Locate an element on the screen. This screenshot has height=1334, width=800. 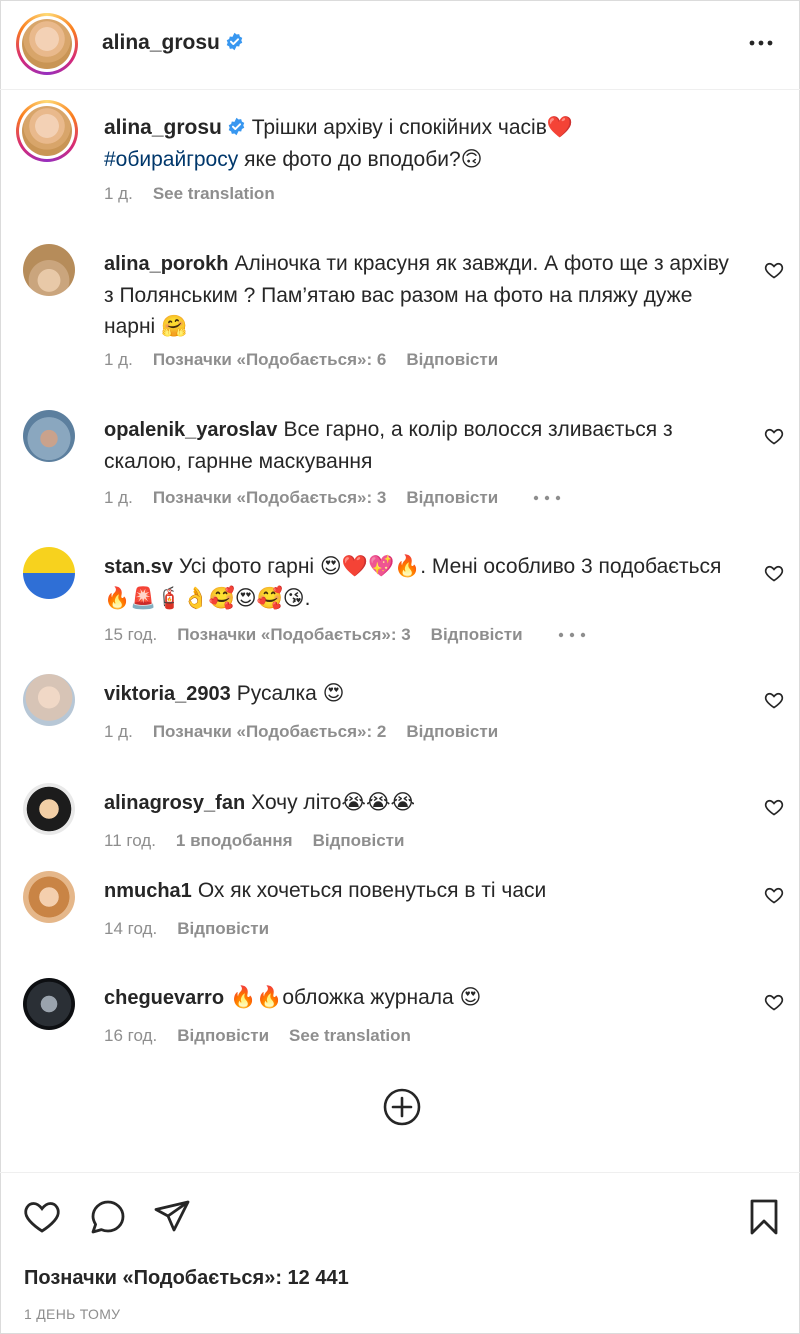
author-avatar is located at coordinates (47, 44).